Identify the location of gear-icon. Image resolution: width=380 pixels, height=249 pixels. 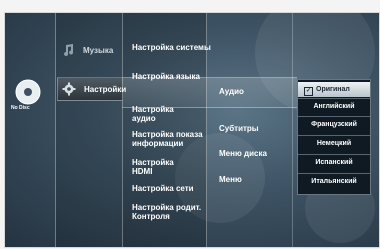
(69, 89).